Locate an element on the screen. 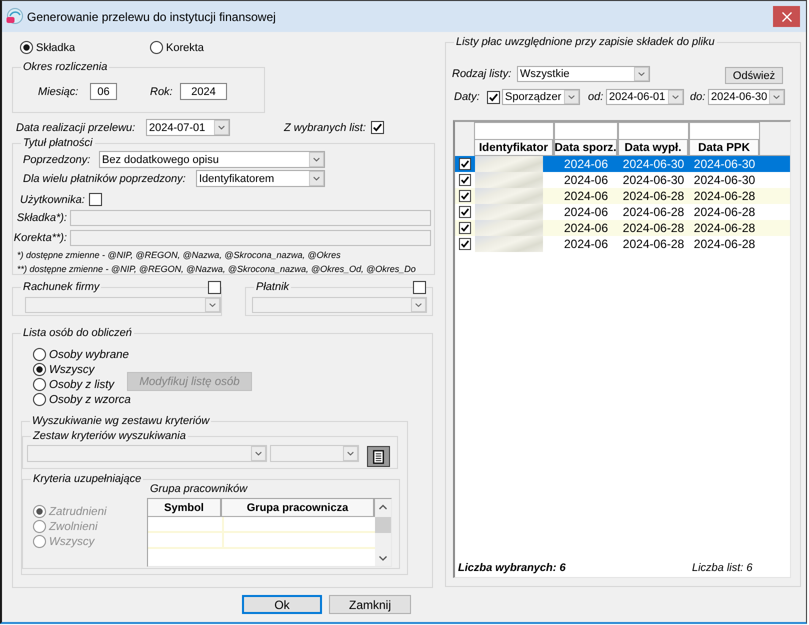 This screenshot has height=625, width=809. document-button is located at coordinates (378, 456).